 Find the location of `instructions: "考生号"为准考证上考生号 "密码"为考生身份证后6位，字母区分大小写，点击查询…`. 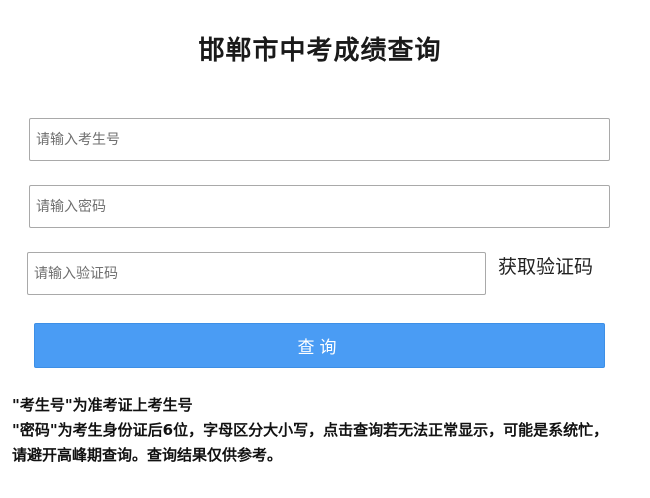

instructions: "考生号"为准考证上考生号 "密码"为考生身份证后6位，字母区分大小写，点击查询… is located at coordinates (317, 430).